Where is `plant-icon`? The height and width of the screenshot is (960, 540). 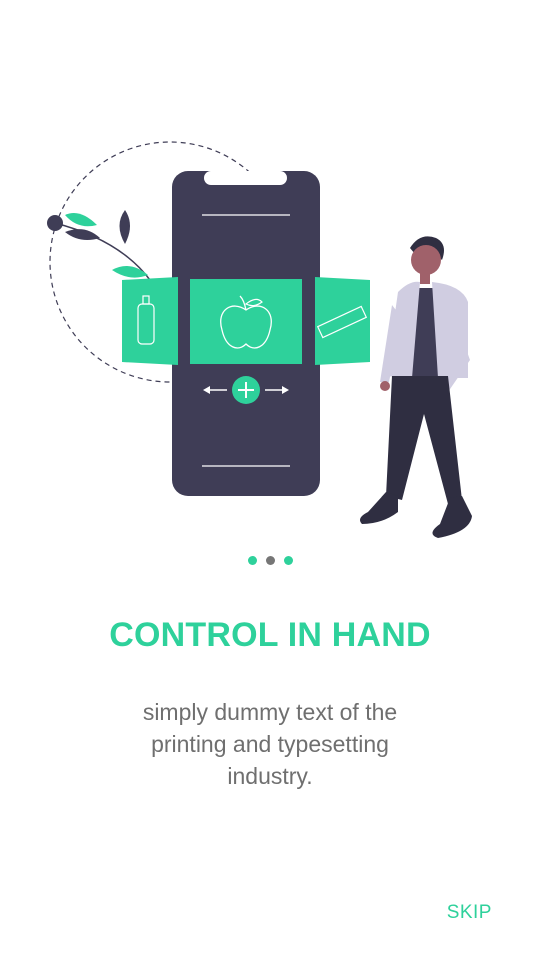 plant-icon is located at coordinates (99, 245).